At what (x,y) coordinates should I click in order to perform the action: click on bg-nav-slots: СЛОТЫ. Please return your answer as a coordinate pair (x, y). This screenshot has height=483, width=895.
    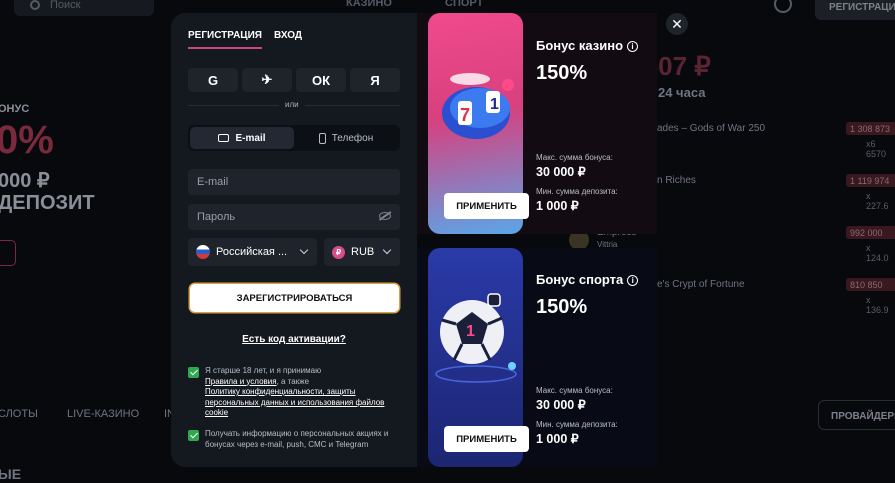
    Looking at the image, I should click on (19, 414).